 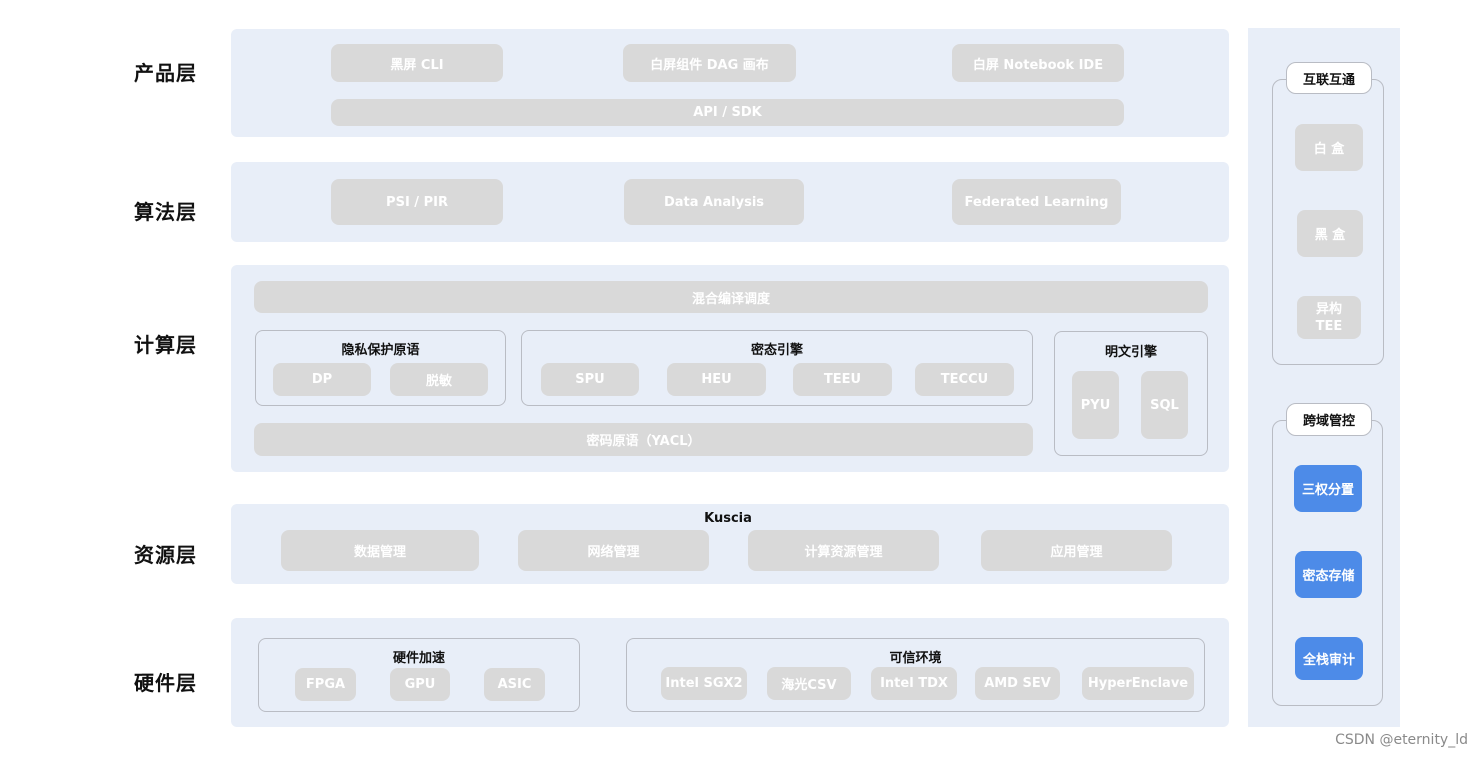 What do you see at coordinates (165, 345) in the screenshot?
I see `layer-label-compute: 计算层` at bounding box center [165, 345].